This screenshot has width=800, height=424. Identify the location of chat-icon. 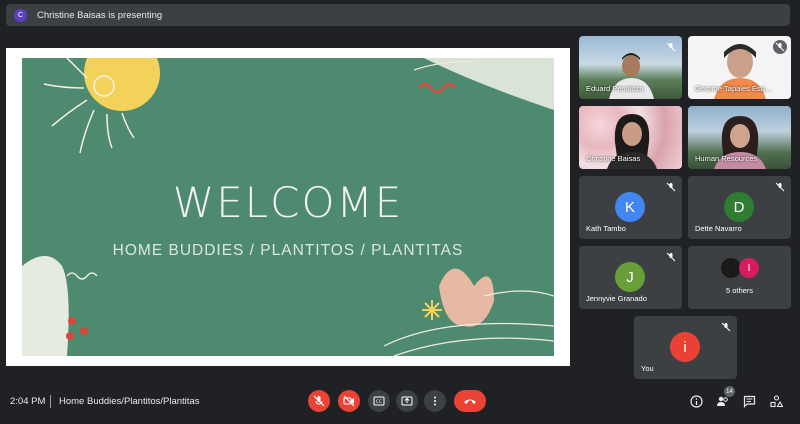
(749, 401).